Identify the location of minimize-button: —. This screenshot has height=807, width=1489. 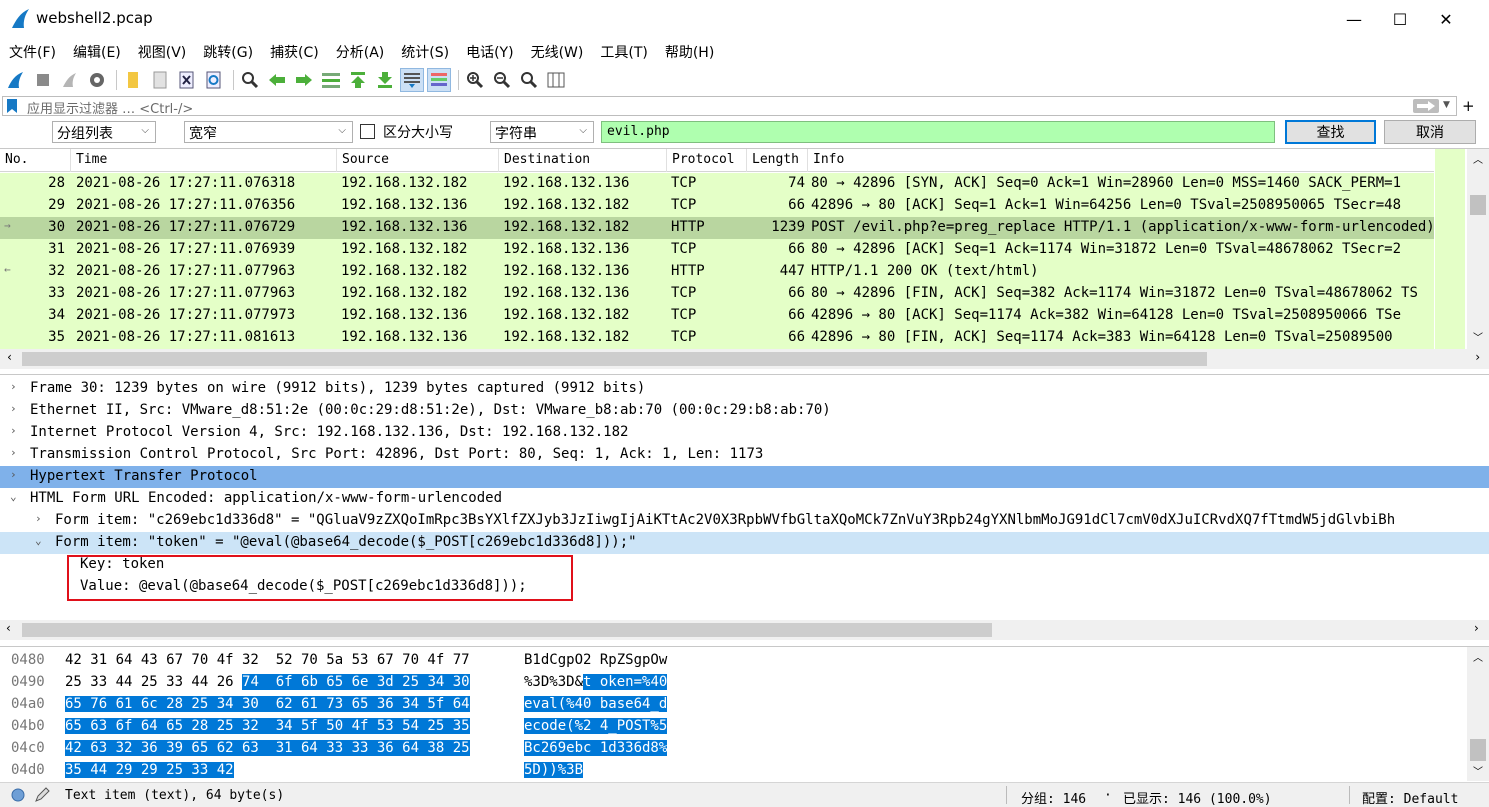
(1354, 19).